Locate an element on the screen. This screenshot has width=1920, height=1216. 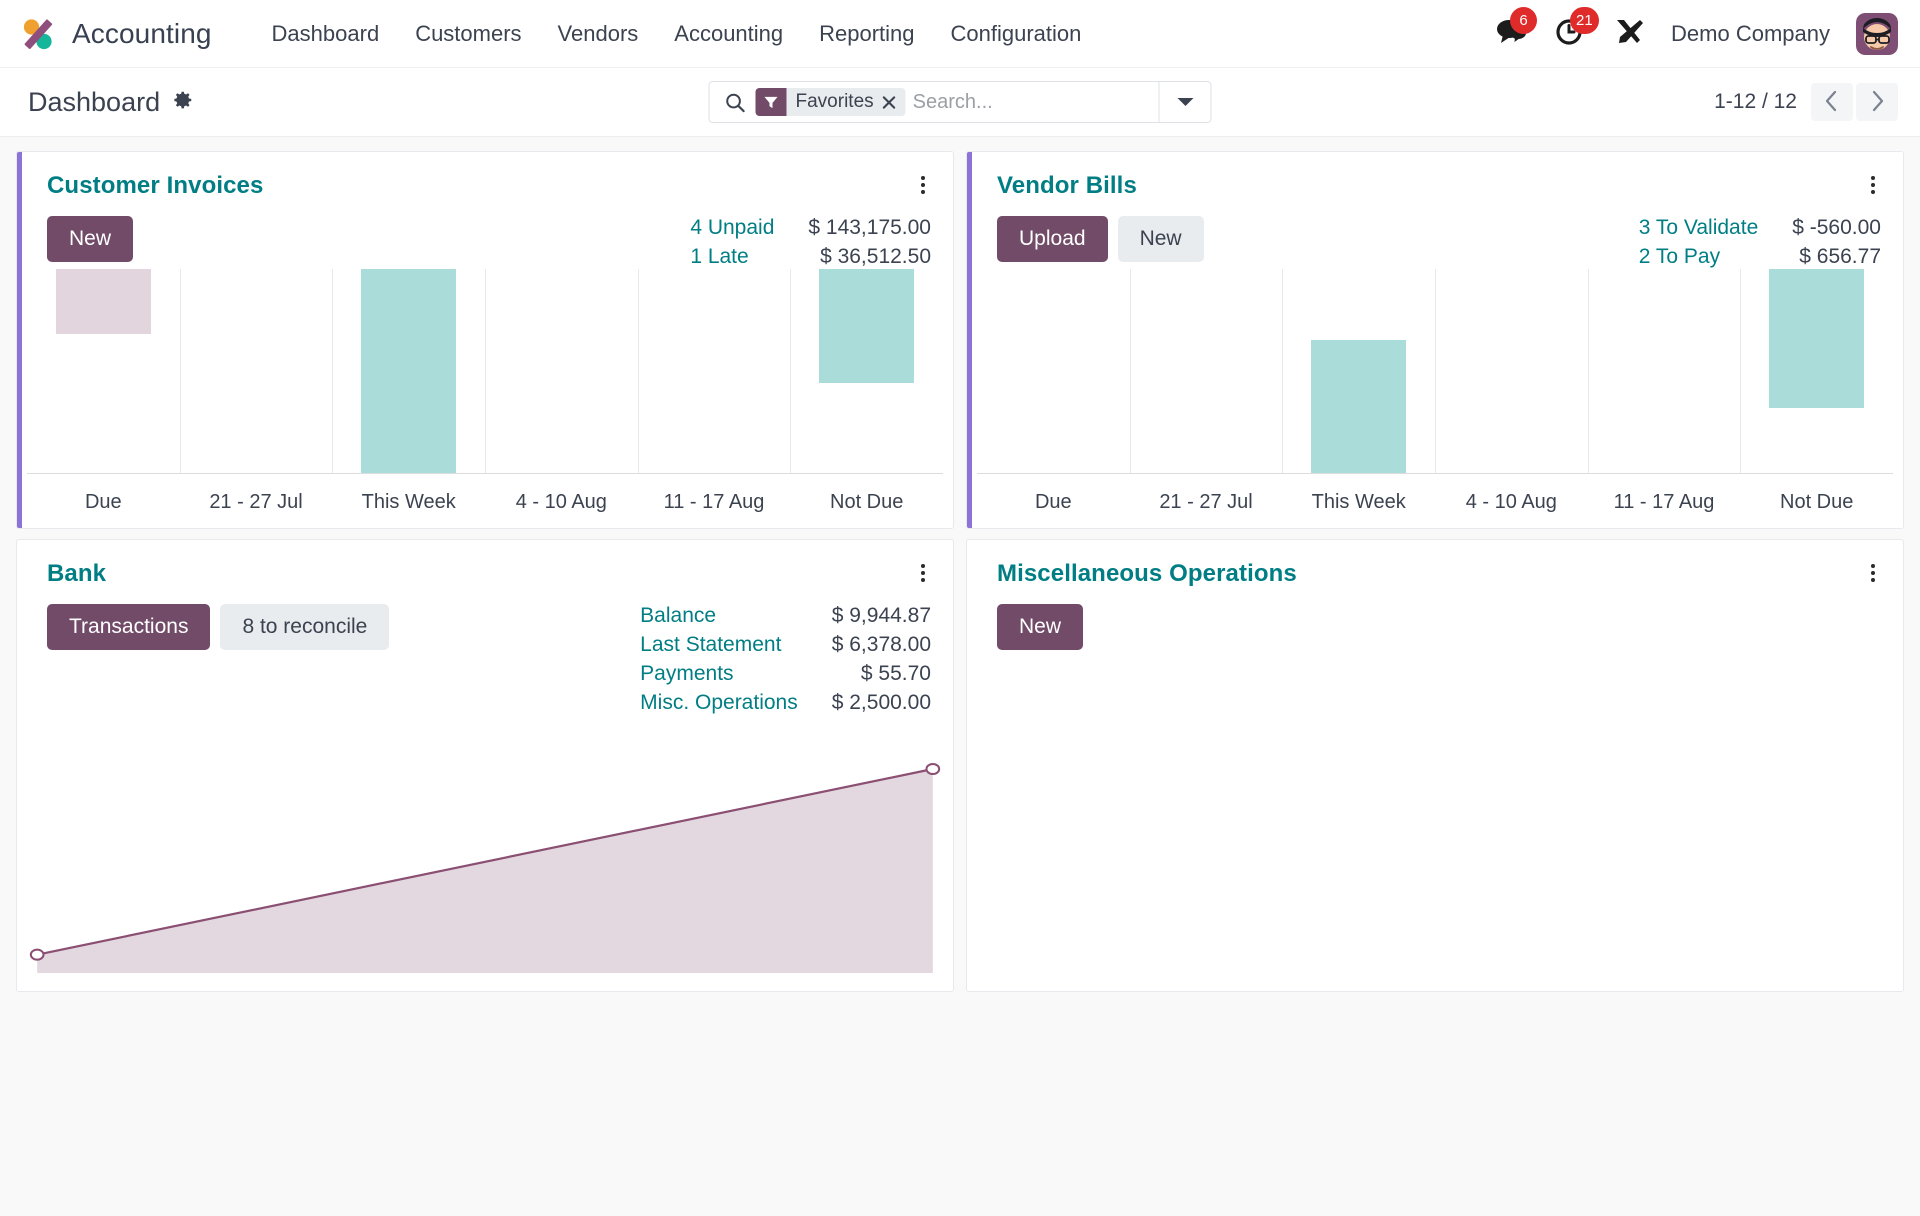
figure-label-balance: Balance is located at coordinates (719, 616).